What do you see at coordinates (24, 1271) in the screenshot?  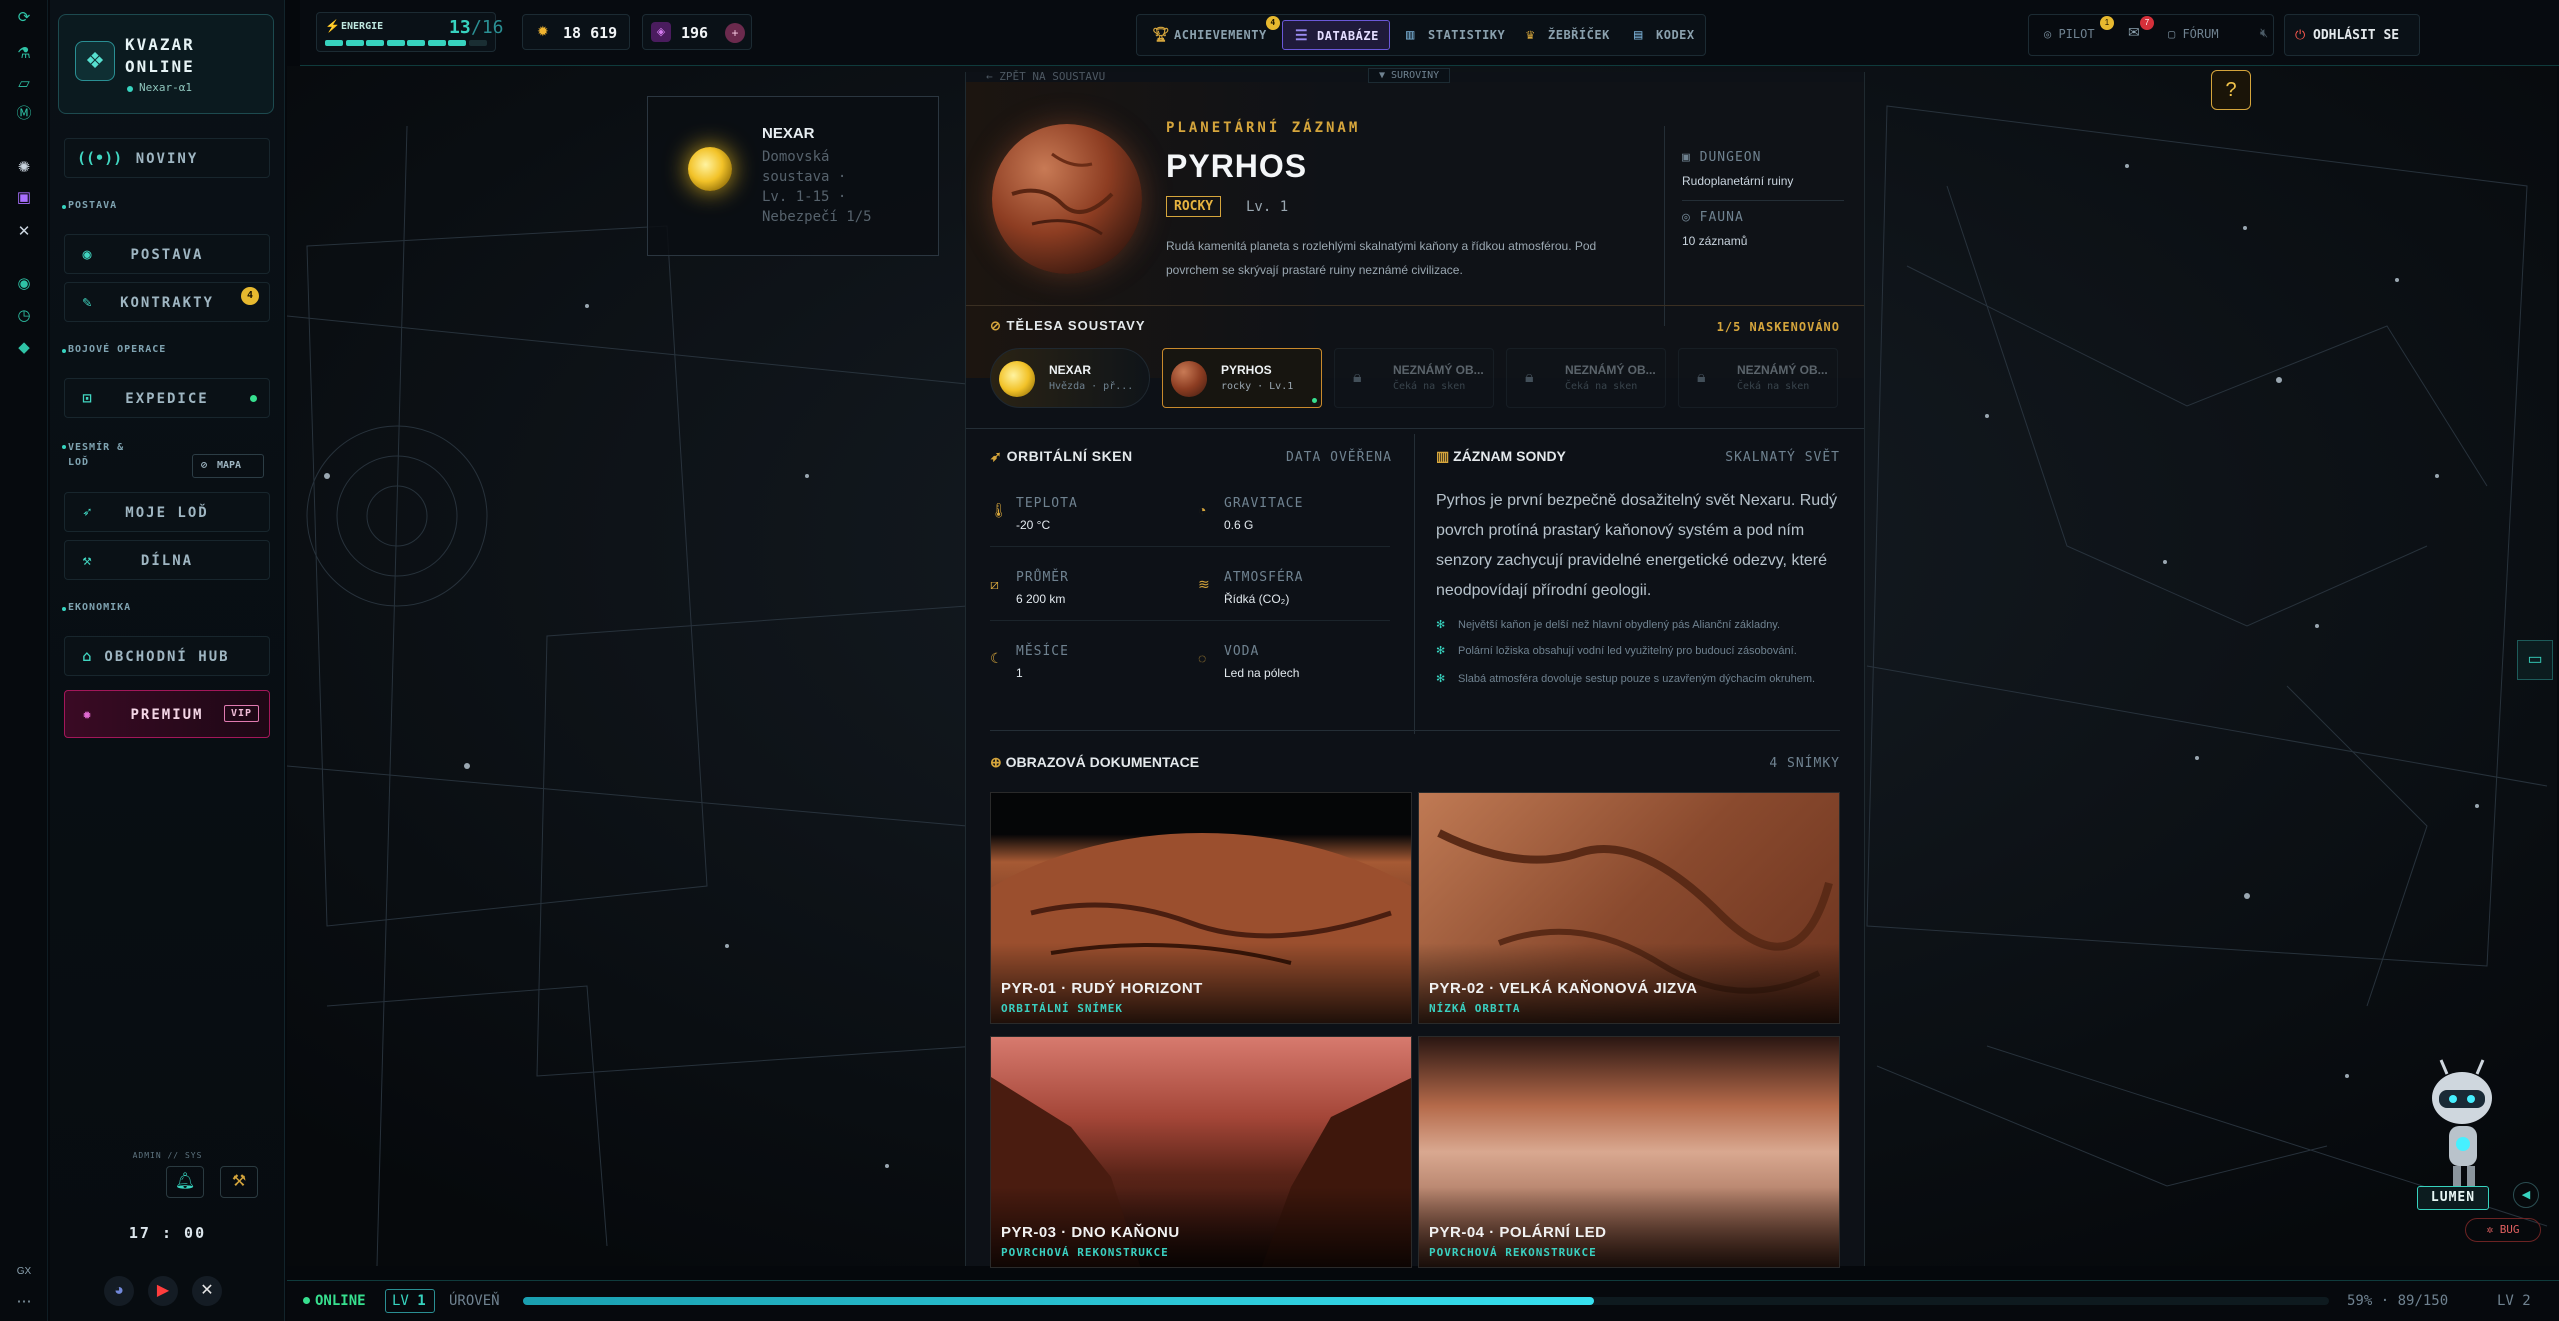 I see `rail-gx-label: GX` at bounding box center [24, 1271].